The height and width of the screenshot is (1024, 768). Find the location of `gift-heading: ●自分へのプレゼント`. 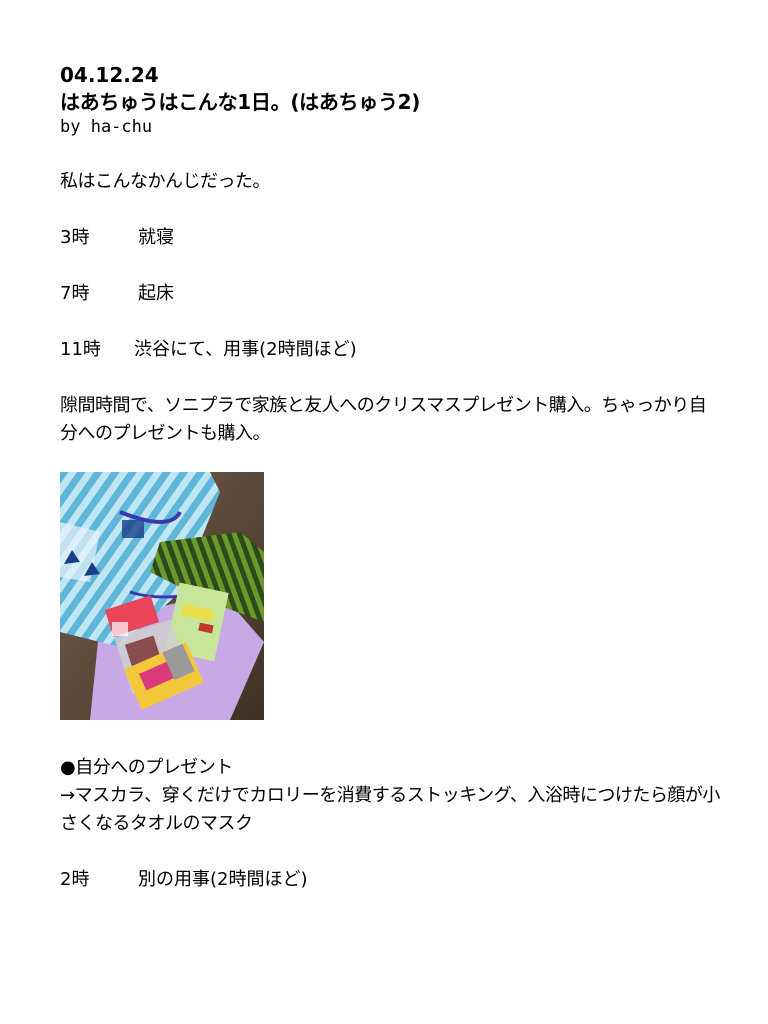

gift-heading: ●自分へのプレゼント is located at coordinates (146, 767).